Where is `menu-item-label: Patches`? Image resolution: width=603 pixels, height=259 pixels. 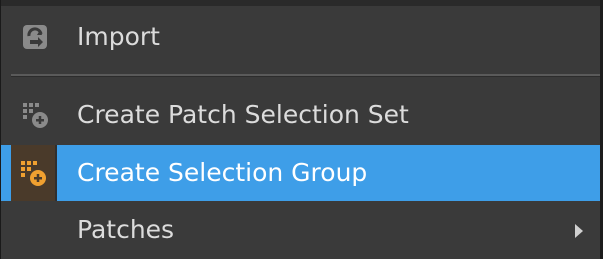
menu-item-label: Patches is located at coordinates (126, 229).